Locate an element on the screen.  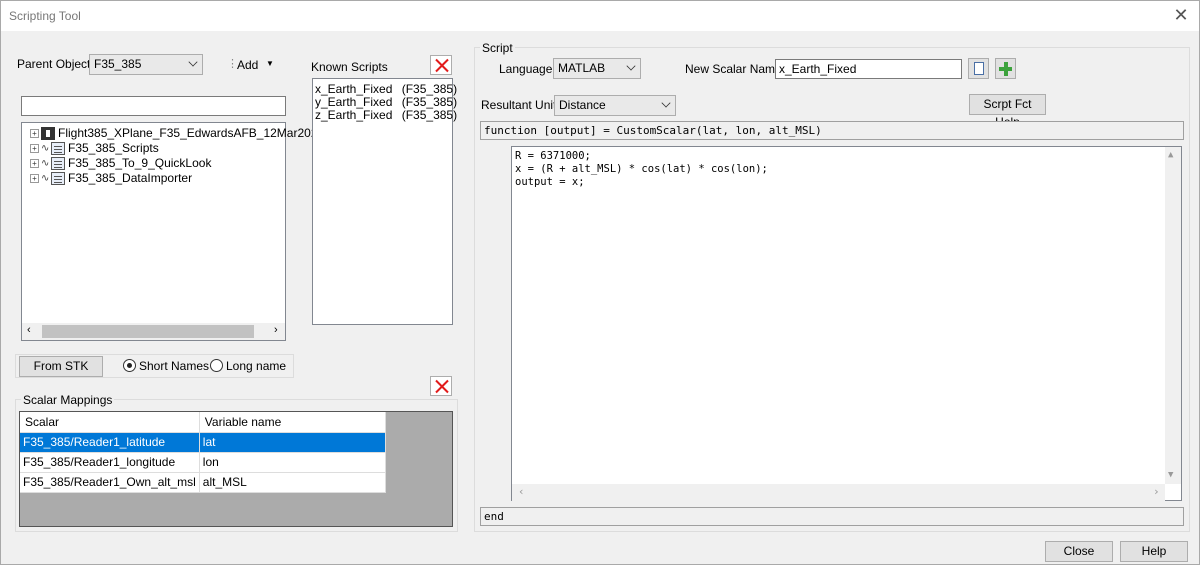
aircraft-icon is located at coordinates (48, 134).